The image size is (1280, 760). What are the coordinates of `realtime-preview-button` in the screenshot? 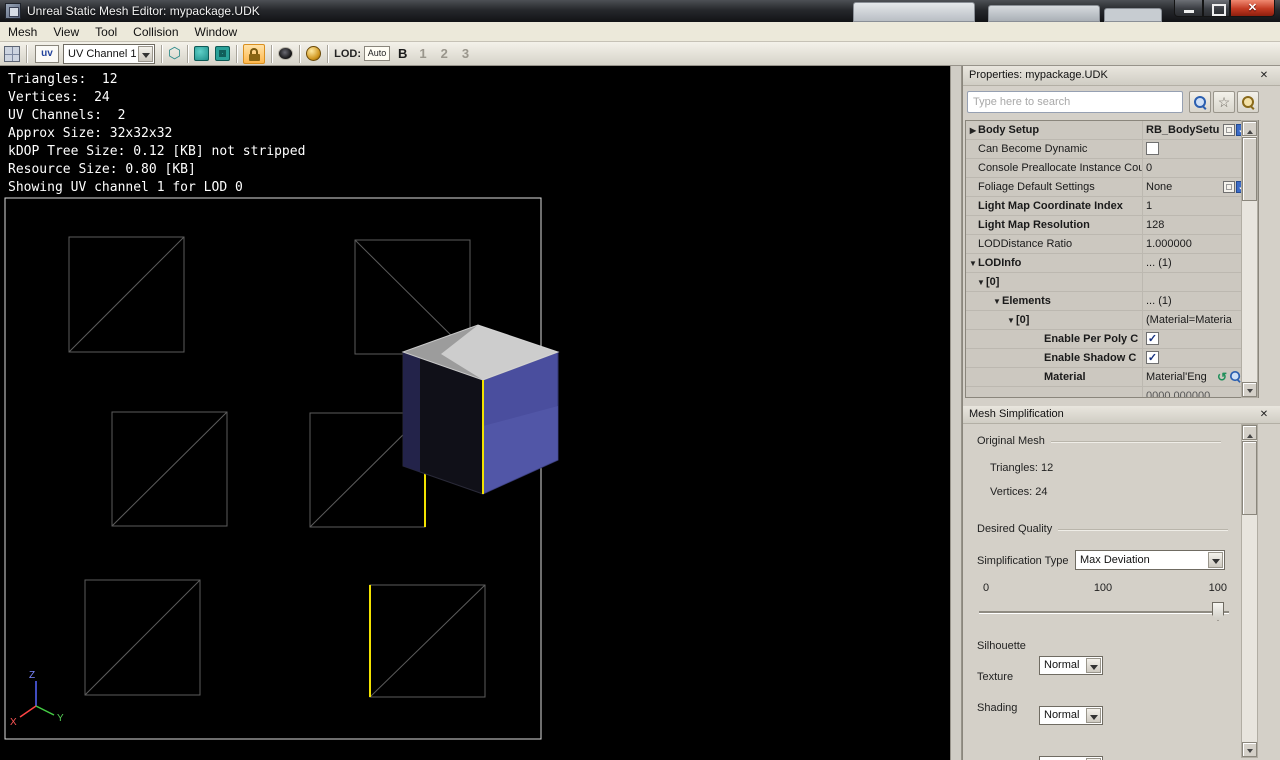 It's located at (286, 53).